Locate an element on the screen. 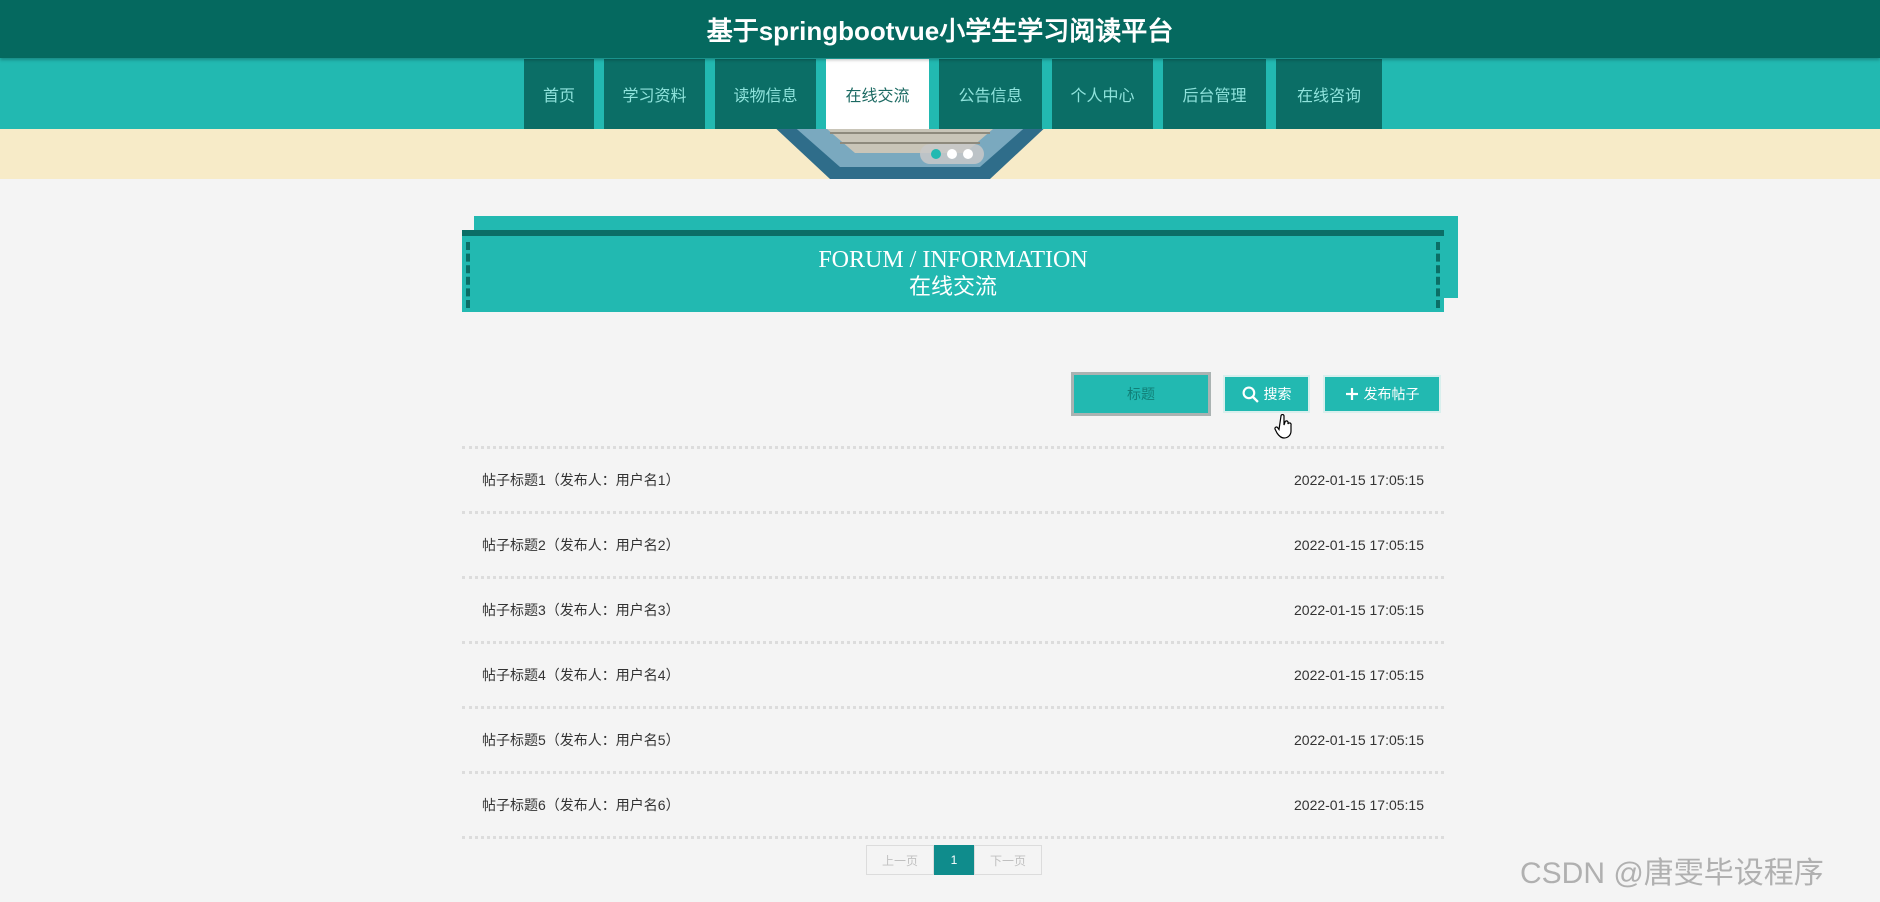 This screenshot has width=1880, height=902. new-post-button: 发布帖子 is located at coordinates (1382, 394).